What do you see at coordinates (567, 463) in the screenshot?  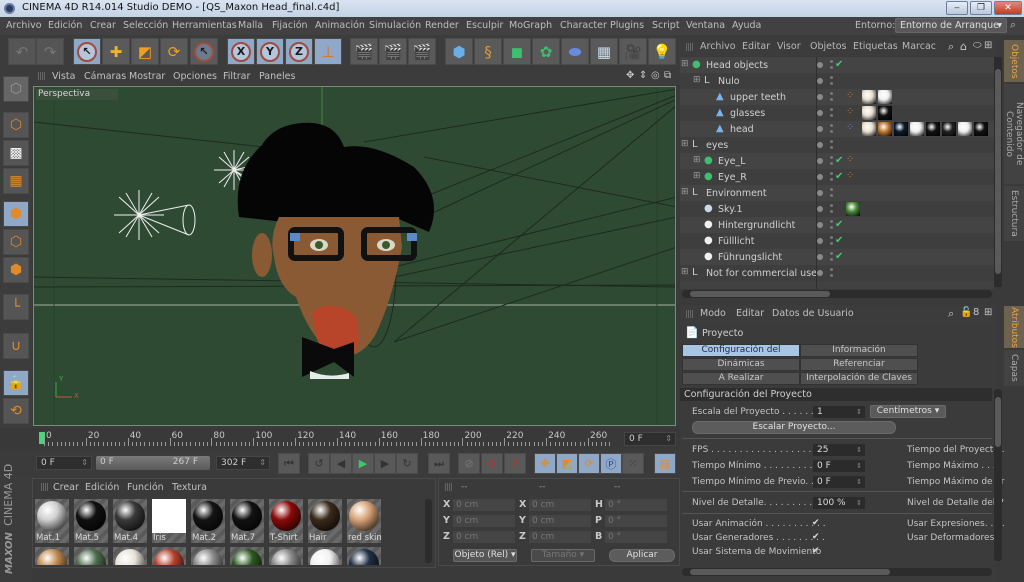 I see `record-scale-button: ◩` at bounding box center [567, 463].